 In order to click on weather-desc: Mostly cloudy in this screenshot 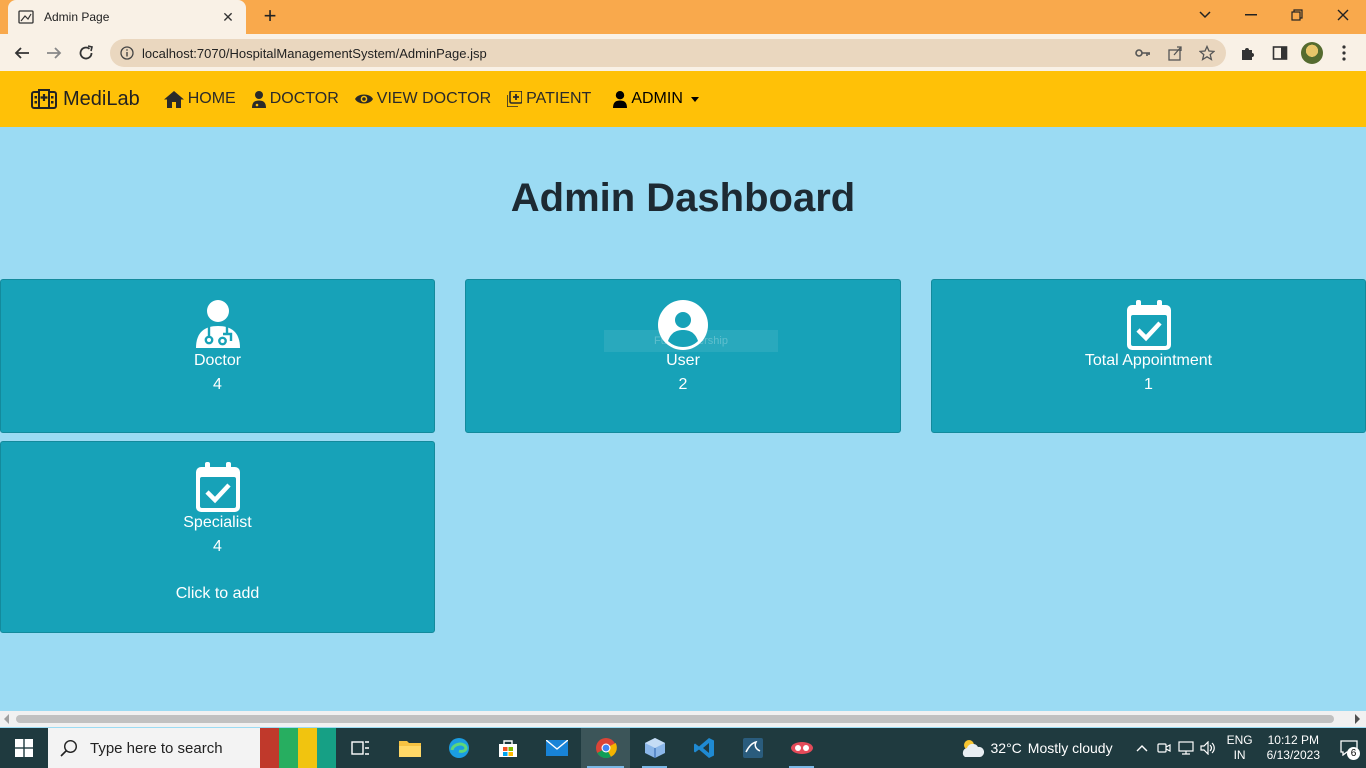, I will do `click(1070, 748)`.